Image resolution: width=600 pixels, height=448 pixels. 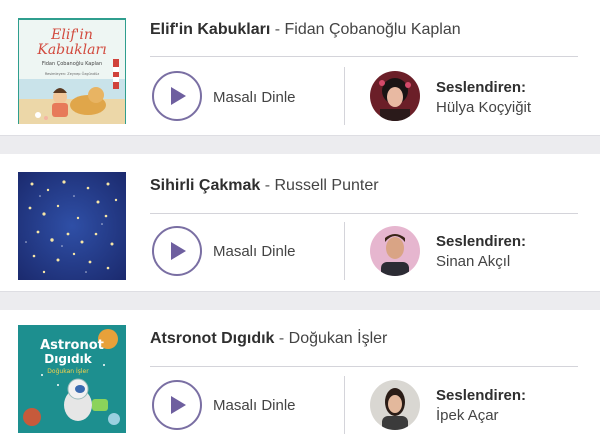 I want to click on svg-text: Resimleyen: Zeynep Özgündüz, so click(x=72, y=73).